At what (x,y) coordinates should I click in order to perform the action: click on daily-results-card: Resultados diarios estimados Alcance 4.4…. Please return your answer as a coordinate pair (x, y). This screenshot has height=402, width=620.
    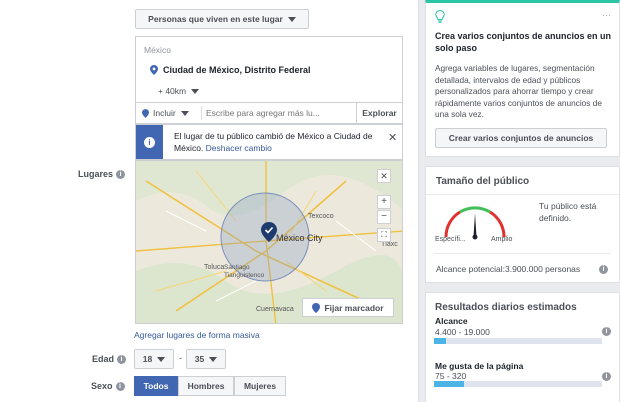
    Looking at the image, I should click on (522, 347).